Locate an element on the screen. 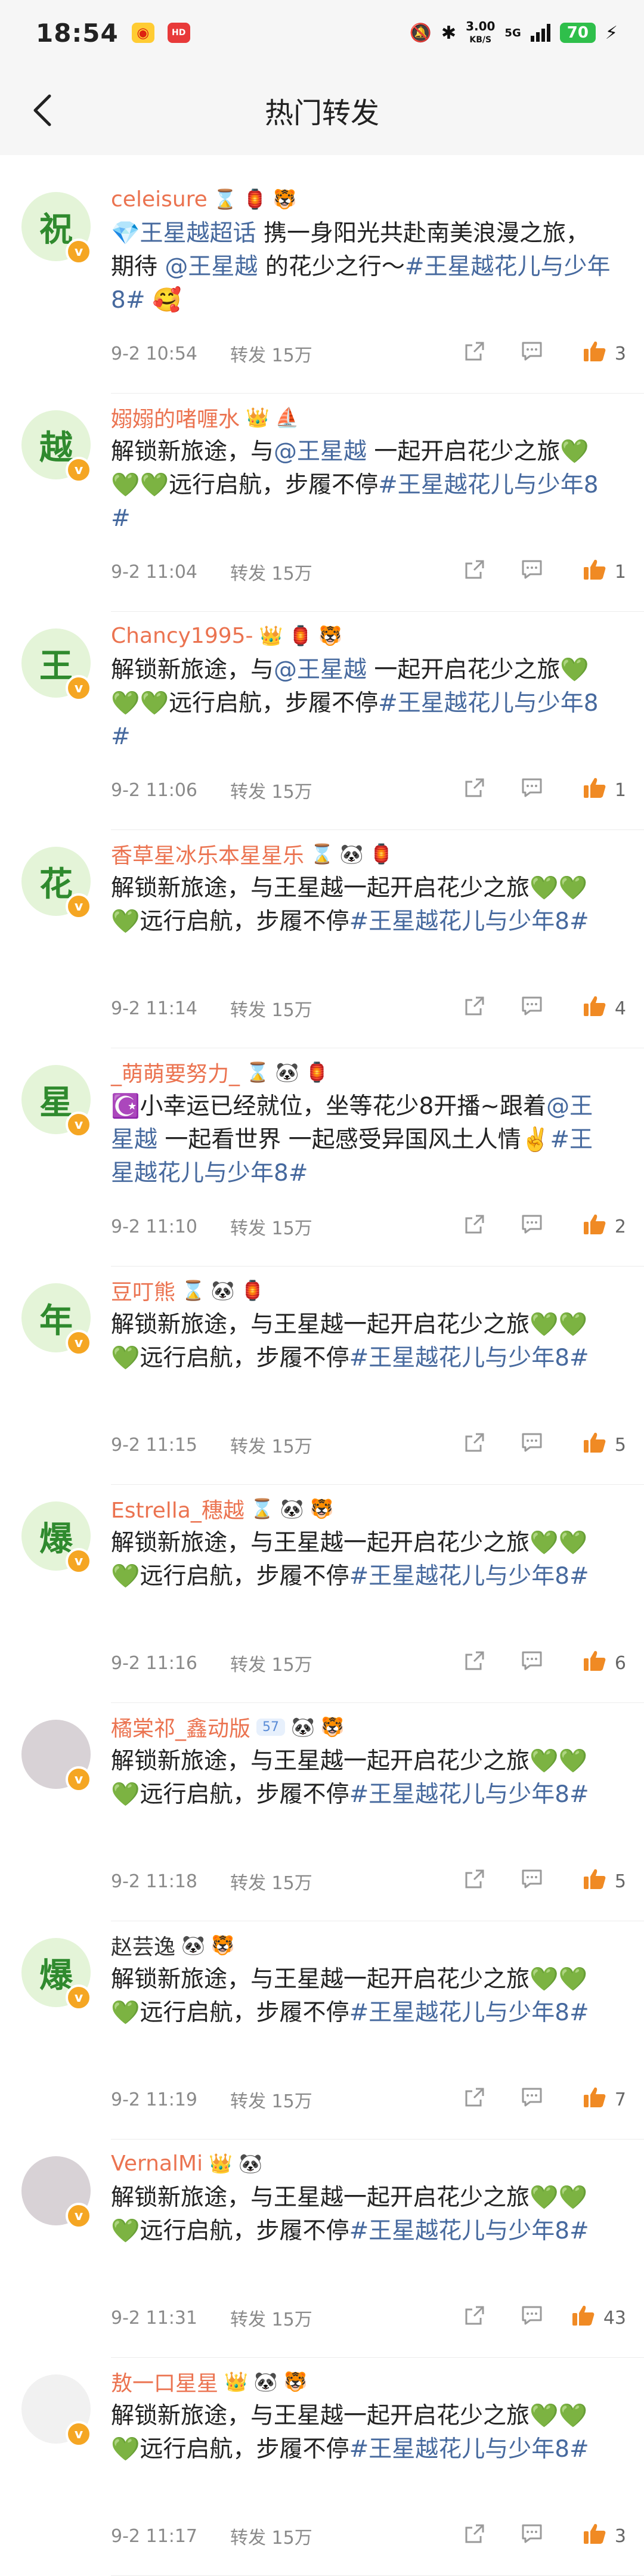  fan-badge-icon: 🏮 is located at coordinates (317, 1072).